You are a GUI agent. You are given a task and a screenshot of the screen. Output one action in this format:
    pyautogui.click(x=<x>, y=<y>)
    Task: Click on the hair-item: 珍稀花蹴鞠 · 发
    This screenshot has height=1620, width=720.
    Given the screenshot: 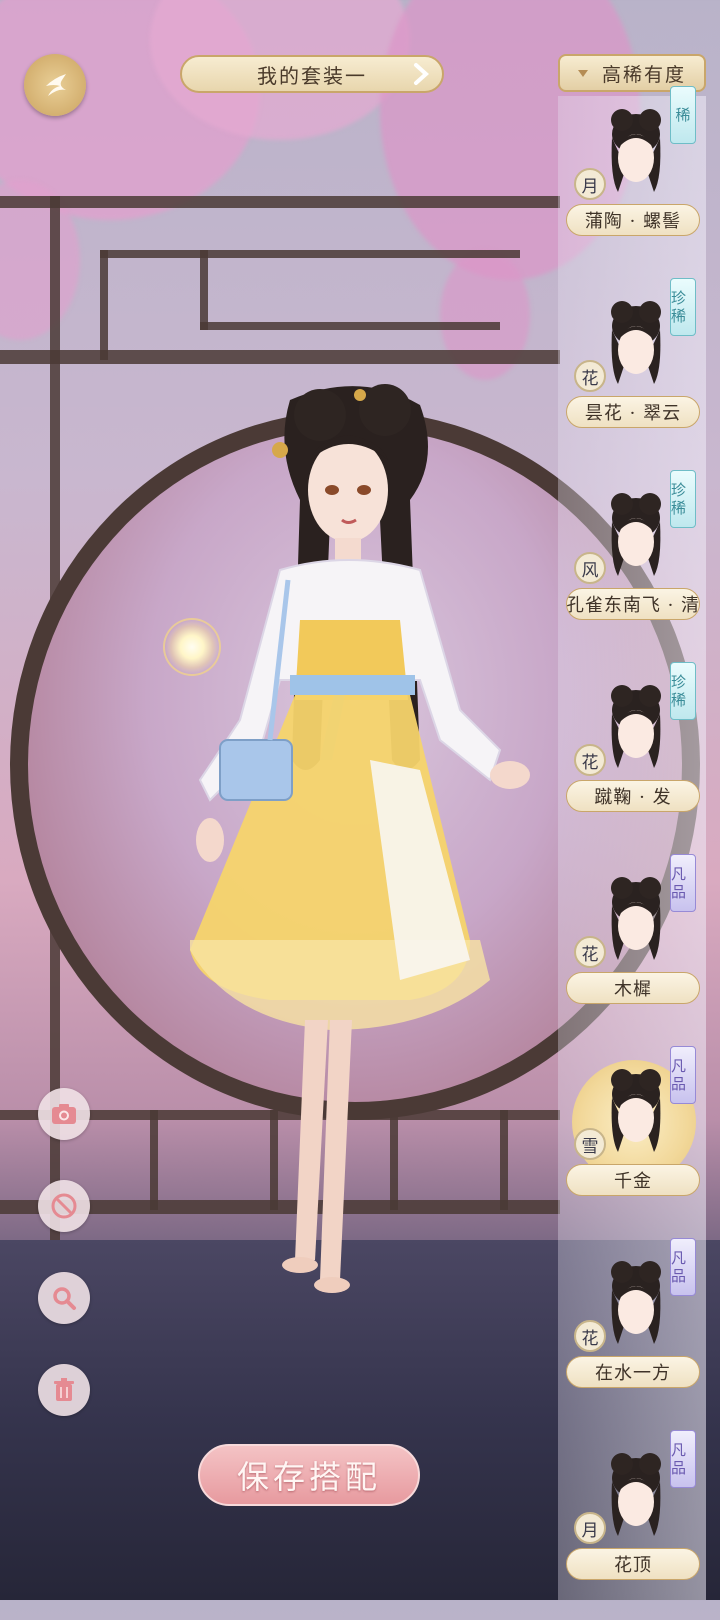 What is the action you would take?
    pyautogui.click(x=633, y=757)
    